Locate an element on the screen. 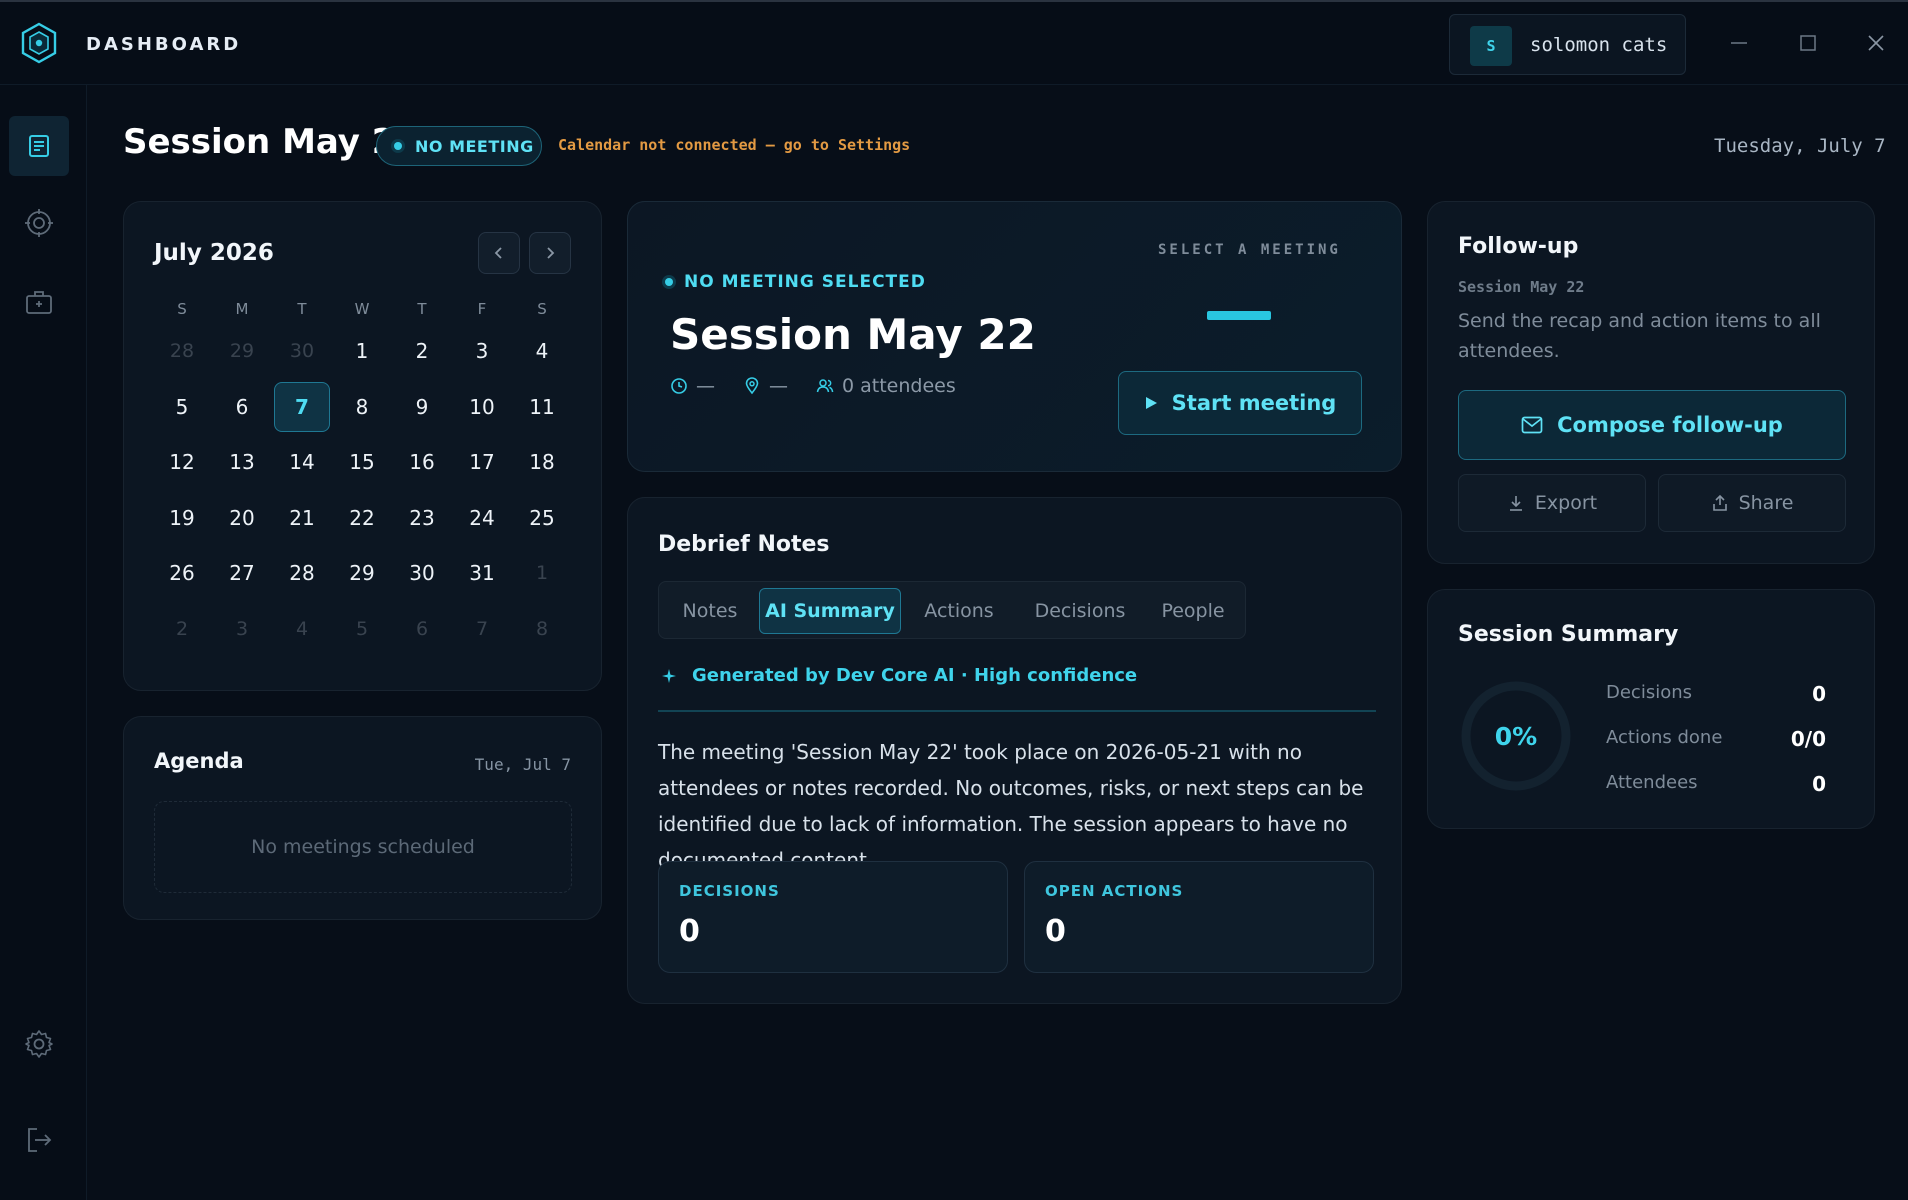  tab-notes: Notes is located at coordinates (710, 611).